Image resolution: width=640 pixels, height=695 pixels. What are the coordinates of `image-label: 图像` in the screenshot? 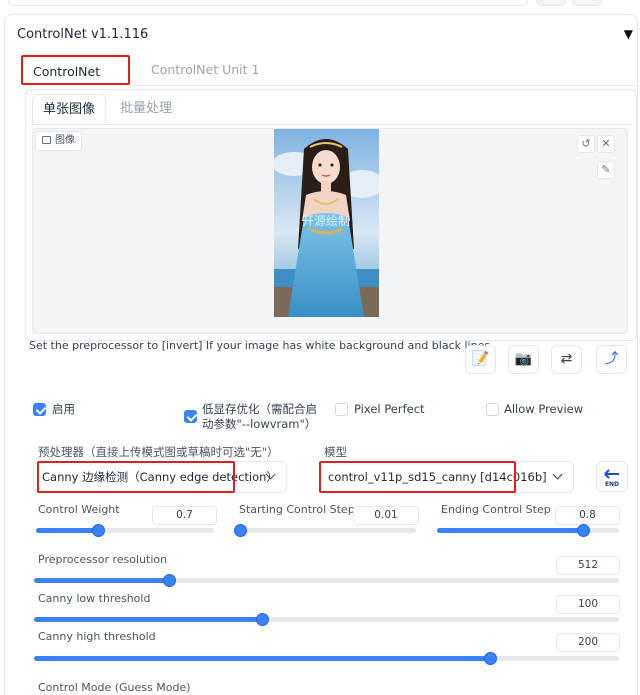 It's located at (58, 141).